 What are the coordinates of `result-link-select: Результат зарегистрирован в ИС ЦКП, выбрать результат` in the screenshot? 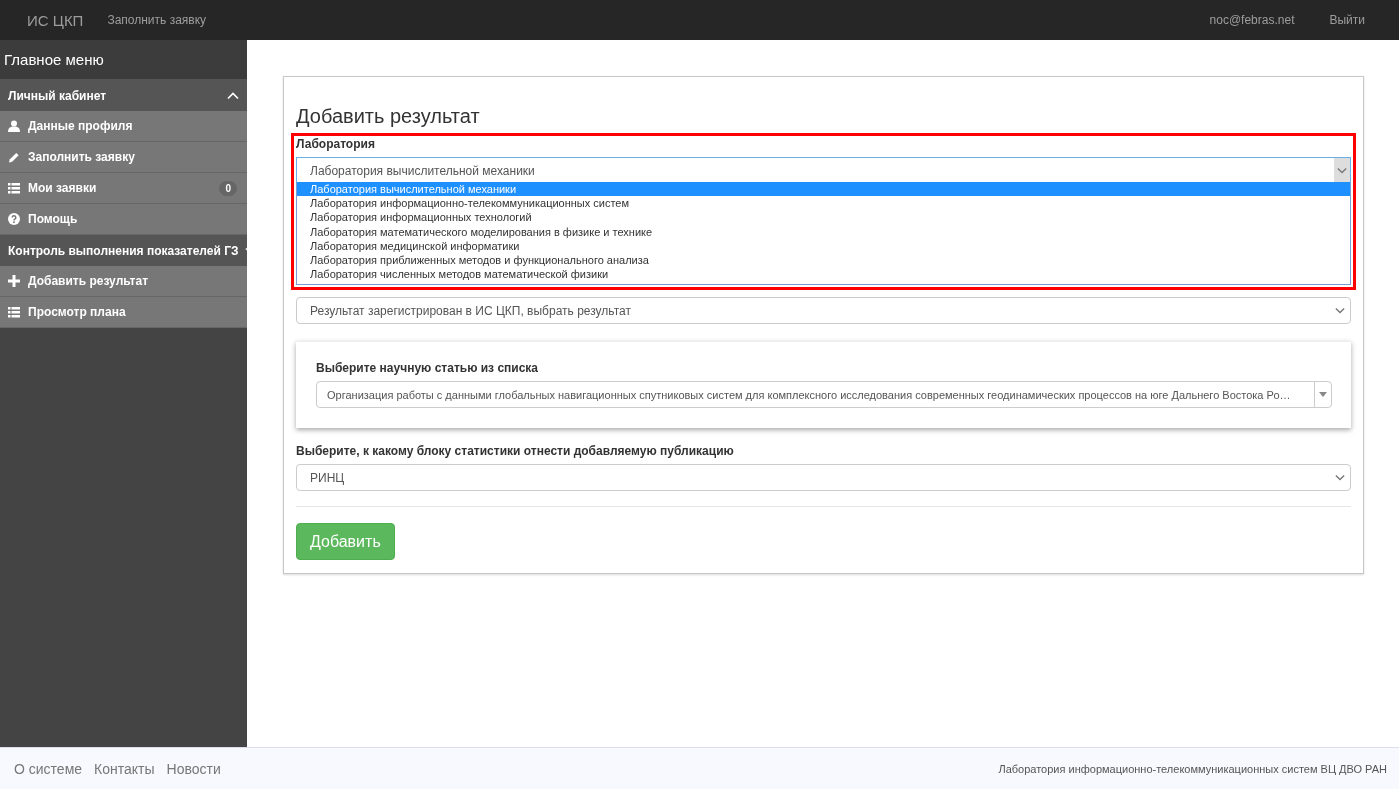 It's located at (823, 310).